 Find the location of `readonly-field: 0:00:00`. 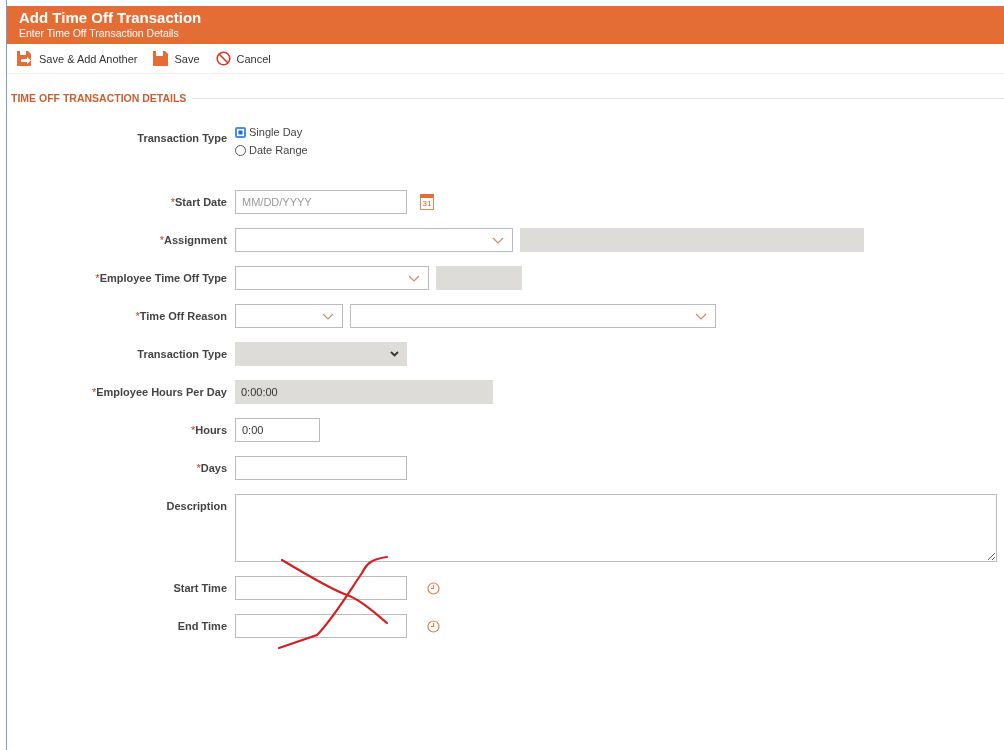

readonly-field: 0:00:00 is located at coordinates (364, 392).